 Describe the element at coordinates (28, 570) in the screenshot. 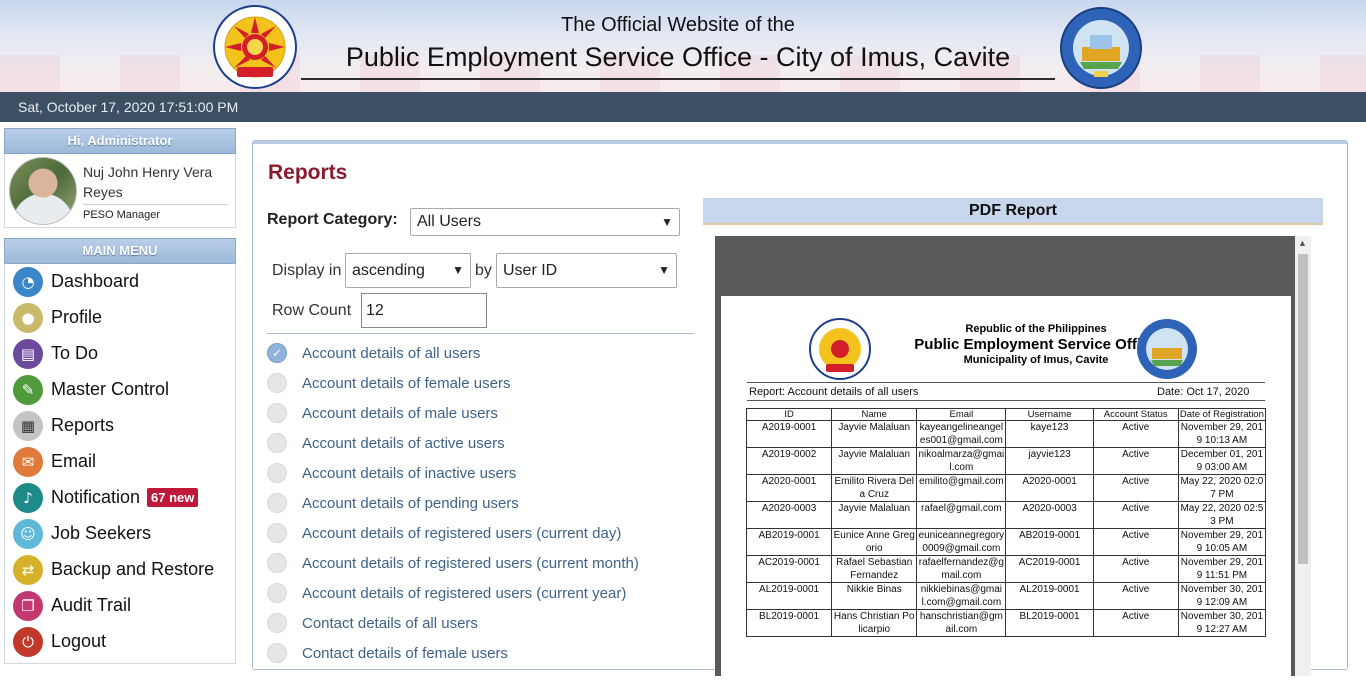

I see `transfer-icon: ⇄` at that location.